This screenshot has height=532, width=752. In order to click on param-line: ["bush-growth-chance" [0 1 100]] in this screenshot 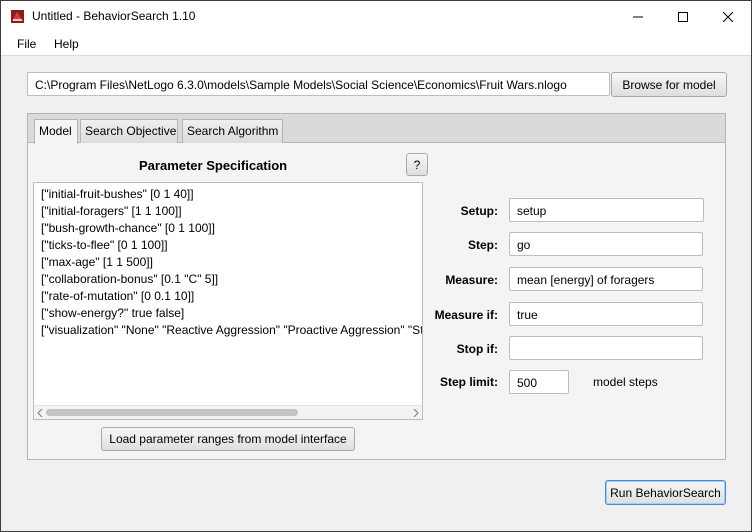, I will do `click(128, 228)`.